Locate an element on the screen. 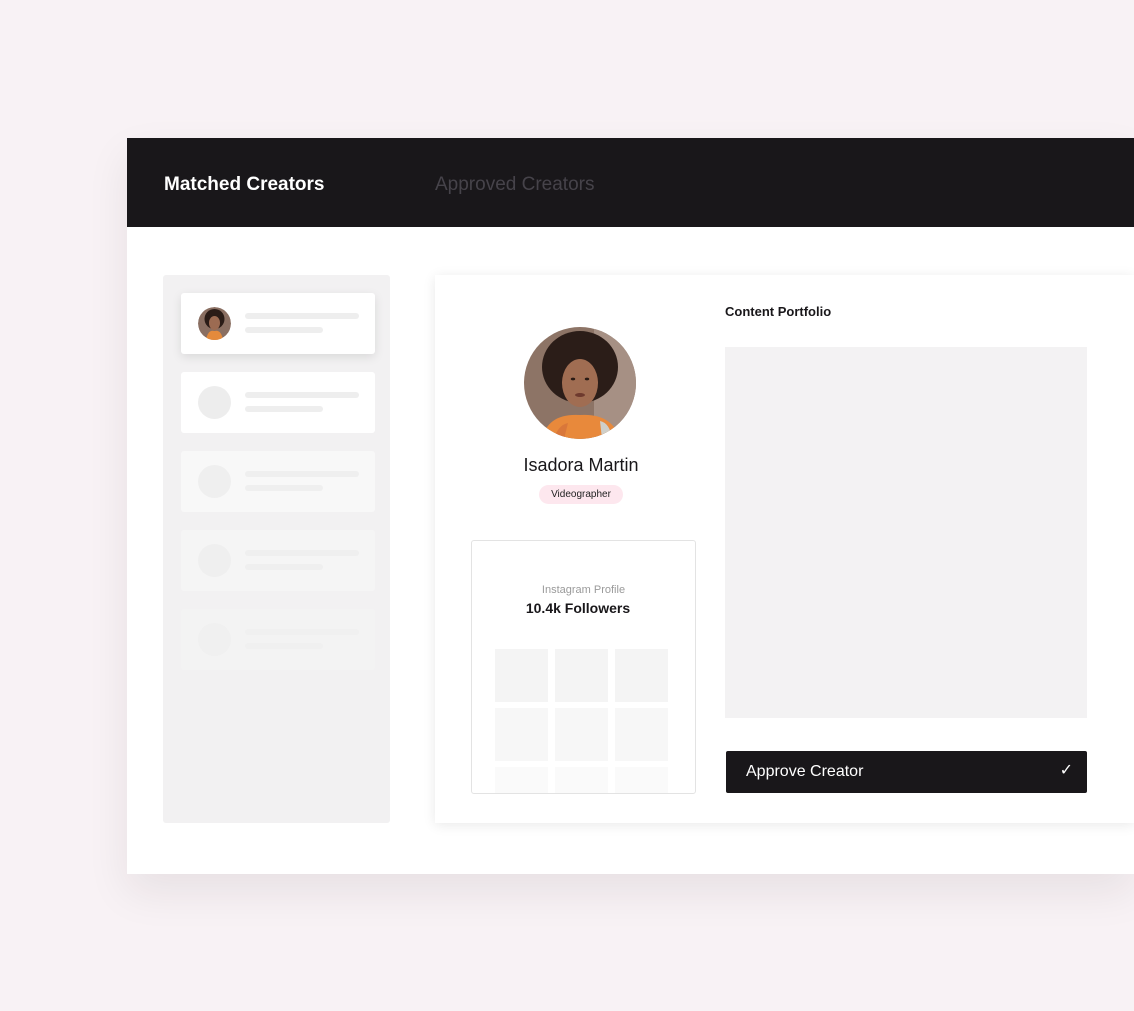 Image resolution: width=1134 pixels, height=1011 pixels. role-badge: Videographer is located at coordinates (581, 494).